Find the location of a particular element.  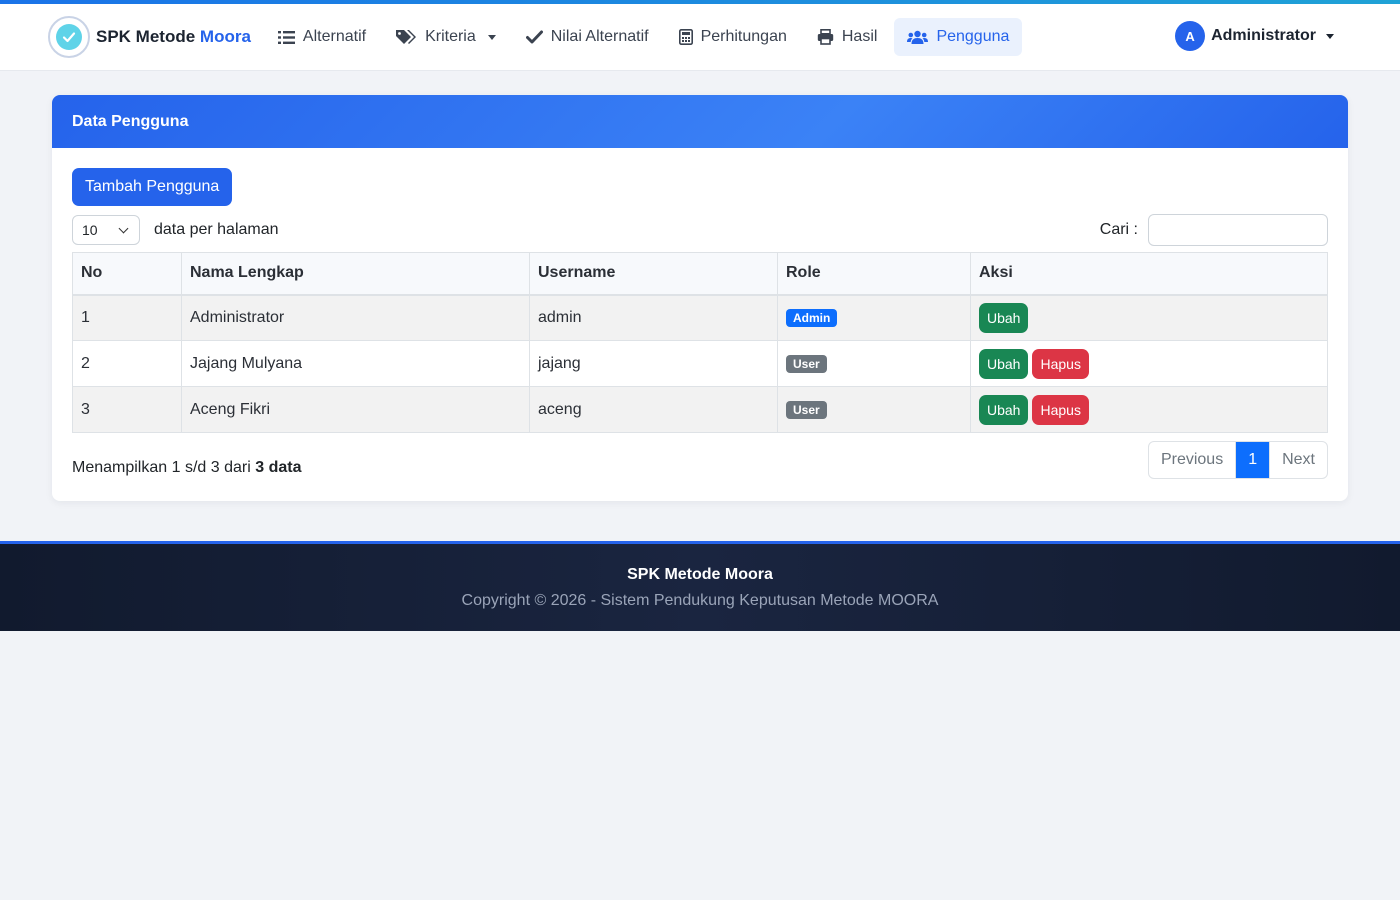

previous-page-button: Previous is located at coordinates (1193, 460).